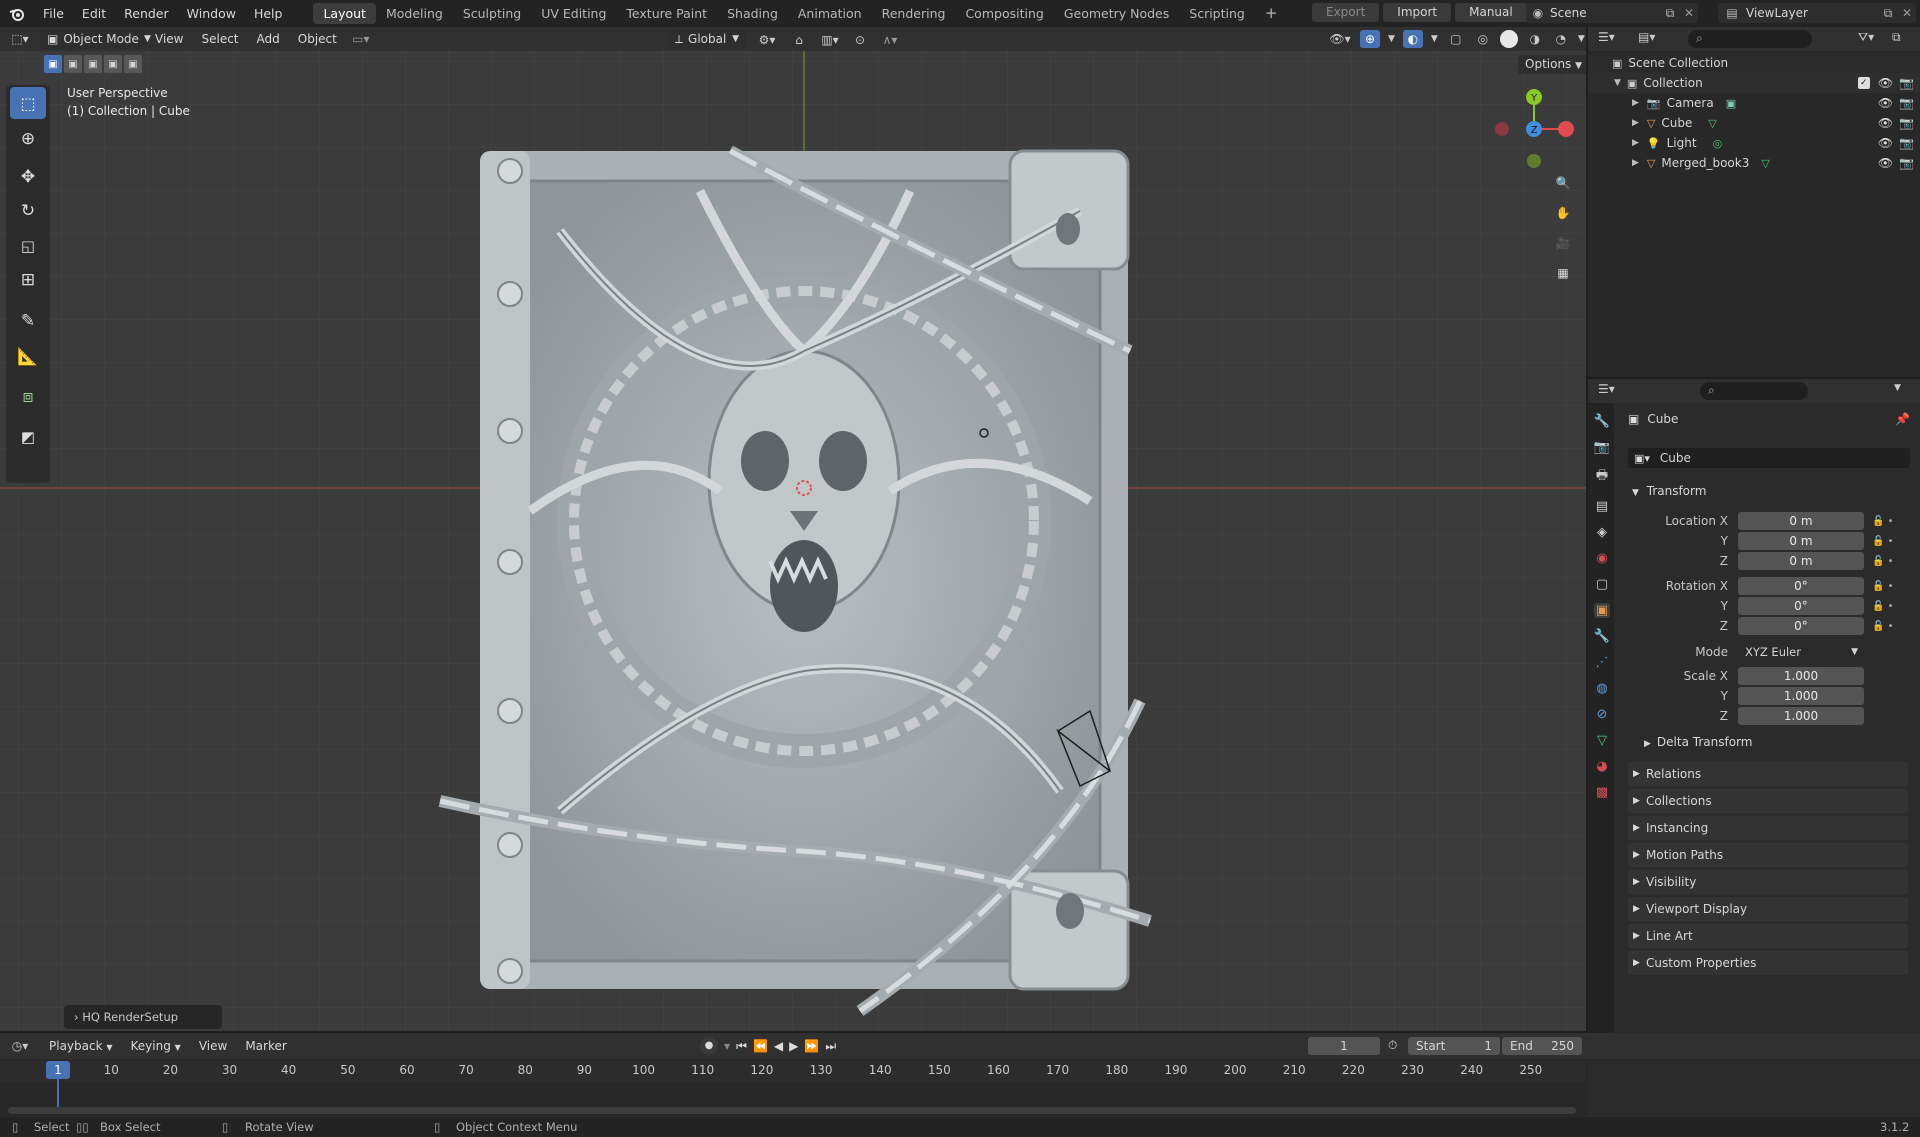  I want to click on viewlayer-selector: ▤ ViewLayer ⧉ ✕, so click(1817, 13).